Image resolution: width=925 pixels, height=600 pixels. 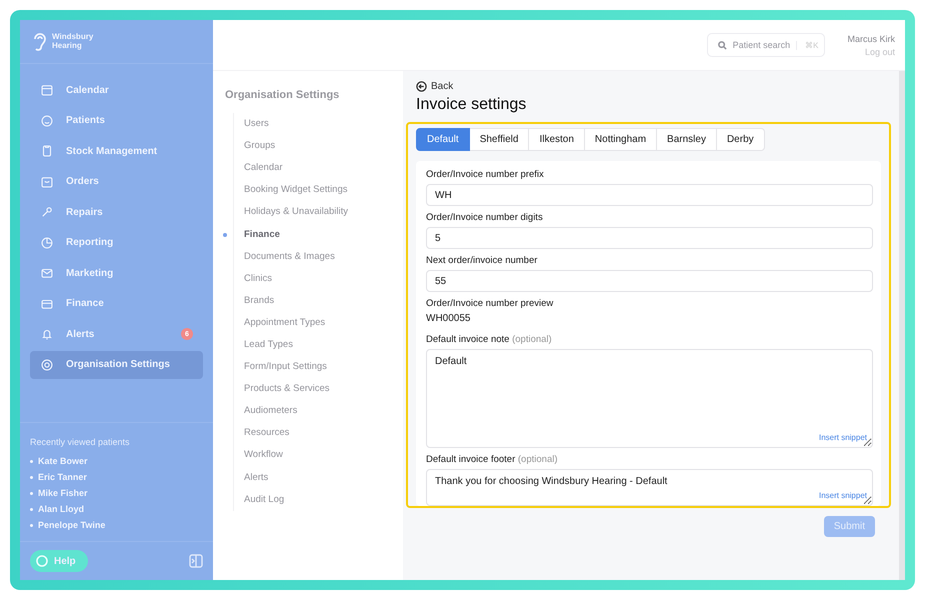 What do you see at coordinates (263, 168) in the screenshot?
I see `settings-menu-item: Calendar` at bounding box center [263, 168].